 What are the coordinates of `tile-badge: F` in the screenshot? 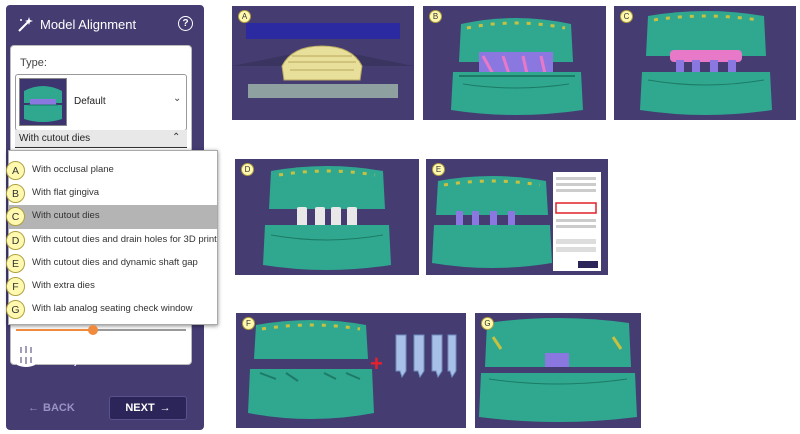 It's located at (248, 323).